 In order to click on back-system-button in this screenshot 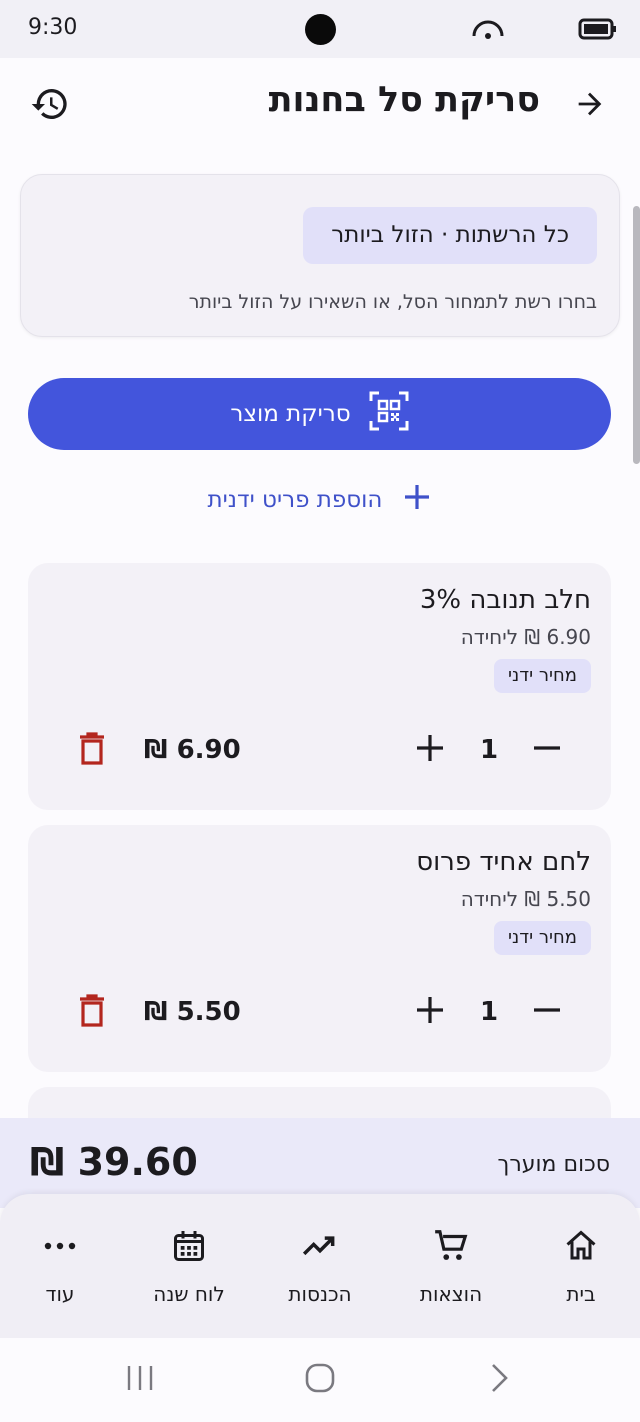, I will do `click(500, 1380)`.